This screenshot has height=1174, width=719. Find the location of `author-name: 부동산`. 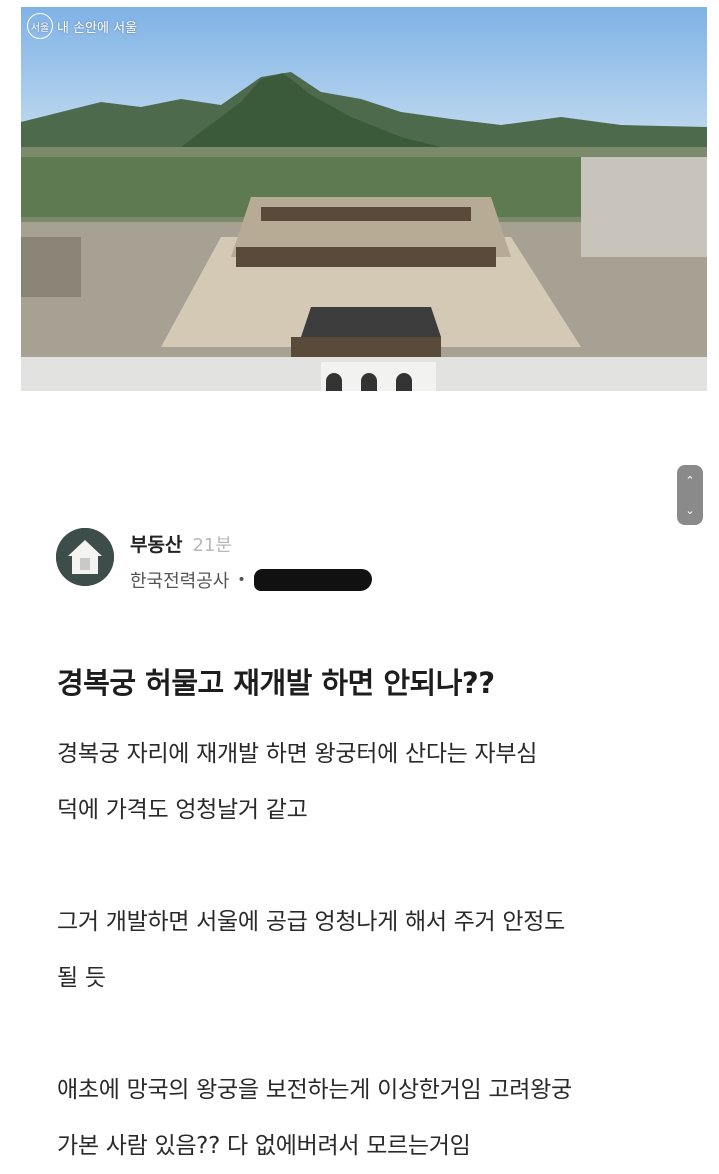

author-name: 부동산 is located at coordinates (156, 543).